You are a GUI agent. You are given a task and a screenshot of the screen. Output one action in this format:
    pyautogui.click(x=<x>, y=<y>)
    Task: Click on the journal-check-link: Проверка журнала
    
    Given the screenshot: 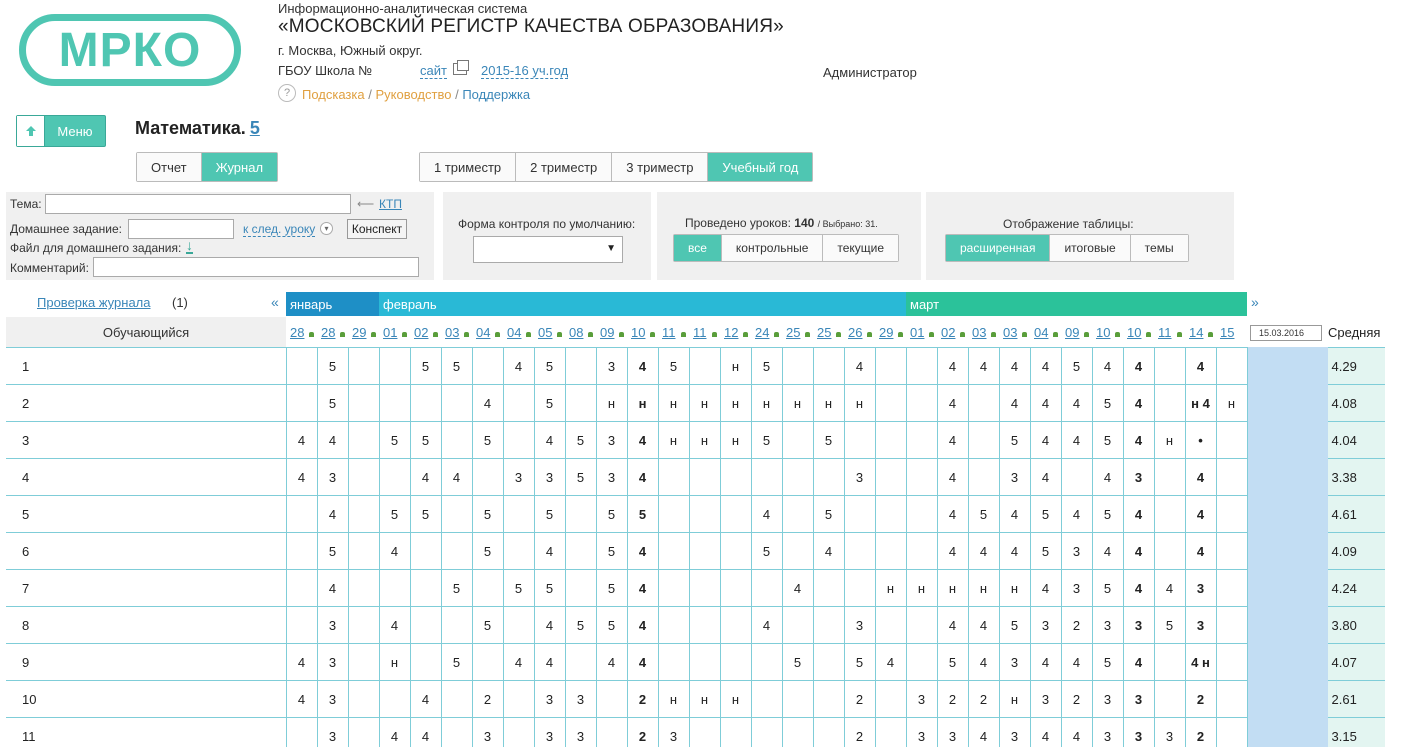 What is the action you would take?
    pyautogui.click(x=94, y=302)
    